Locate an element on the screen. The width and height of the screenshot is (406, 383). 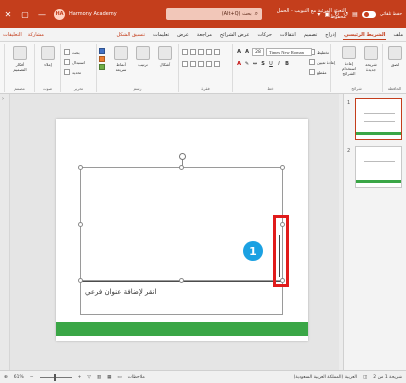
design-ideas-button: أفكار التصميم is located at coordinates (20, 61).